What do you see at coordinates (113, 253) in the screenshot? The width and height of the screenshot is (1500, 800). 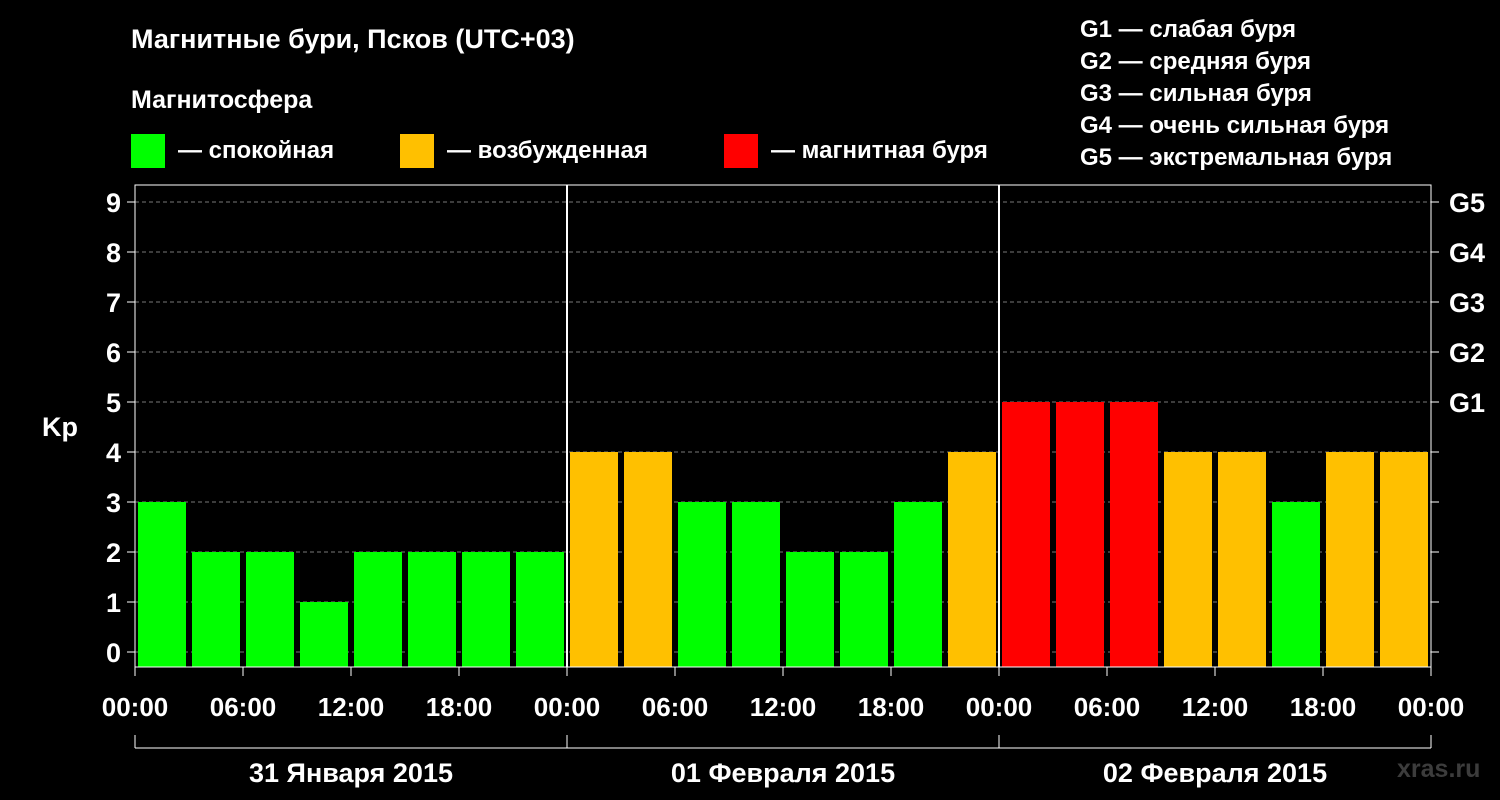 I see `y-tick-label: 8` at bounding box center [113, 253].